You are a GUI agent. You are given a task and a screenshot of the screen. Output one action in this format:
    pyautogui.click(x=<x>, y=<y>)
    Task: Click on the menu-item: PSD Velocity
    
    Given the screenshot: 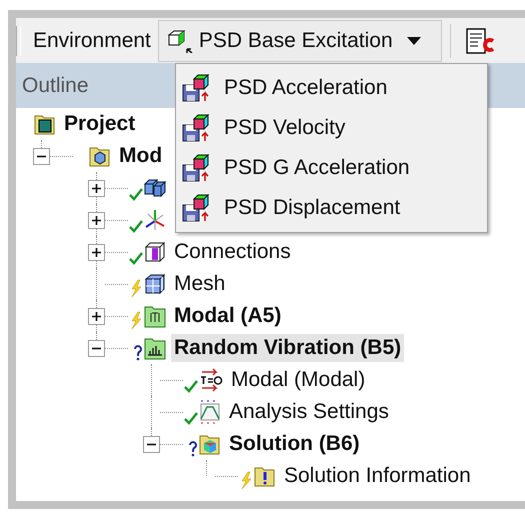 What is the action you would take?
    pyautogui.click(x=331, y=128)
    